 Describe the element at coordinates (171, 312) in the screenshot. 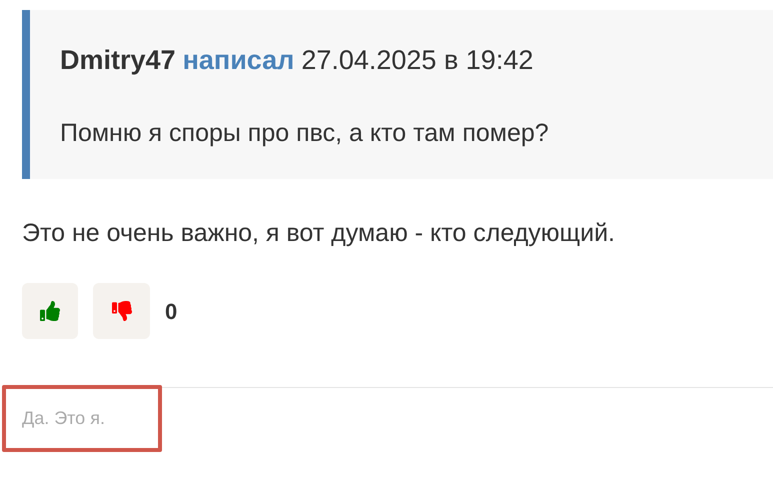

I see `reaction-count: 0` at that location.